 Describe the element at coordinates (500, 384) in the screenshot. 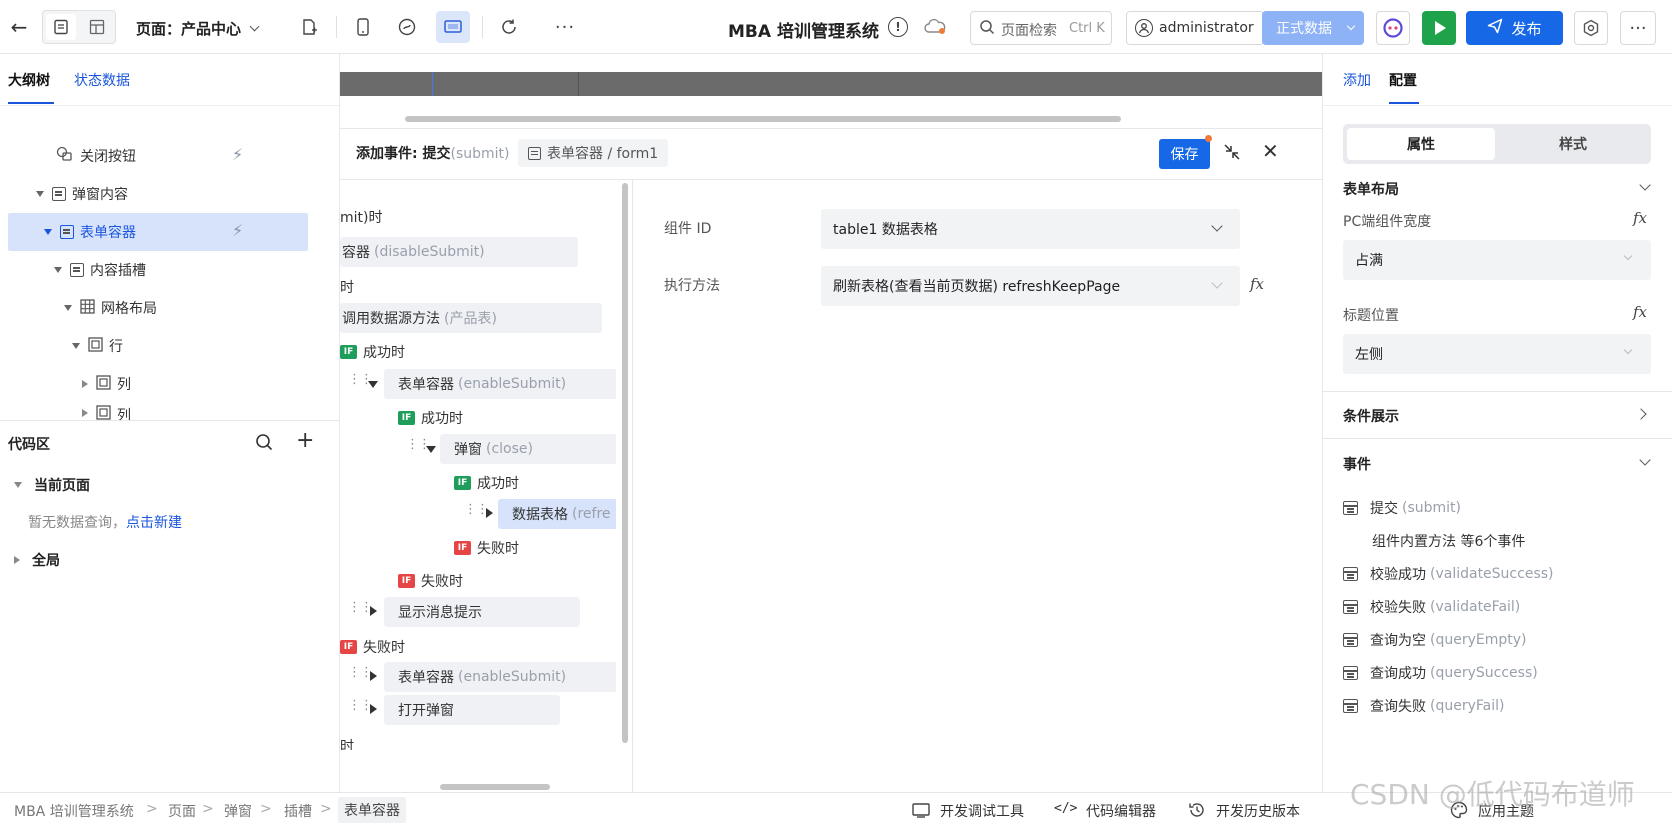

I see `flow-action-enable-submit: 表单容器 (enableSubmit)` at that location.